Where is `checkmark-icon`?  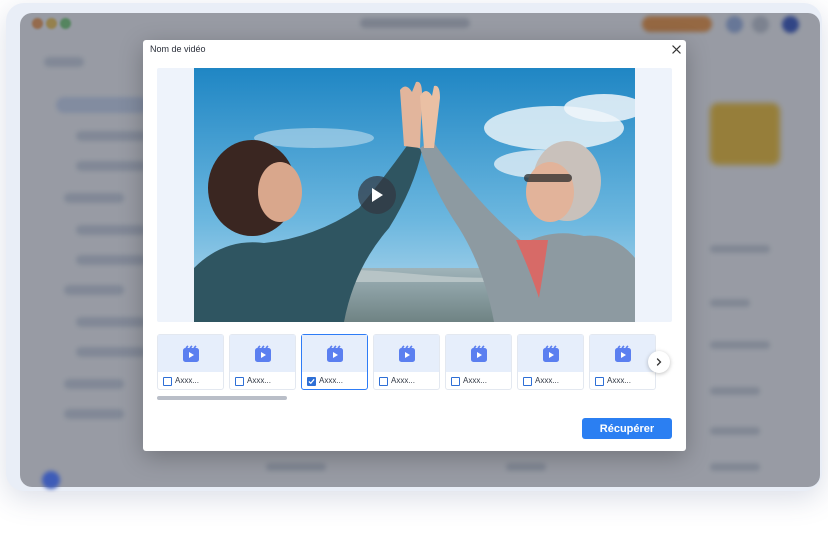 checkmark-icon is located at coordinates (311, 381).